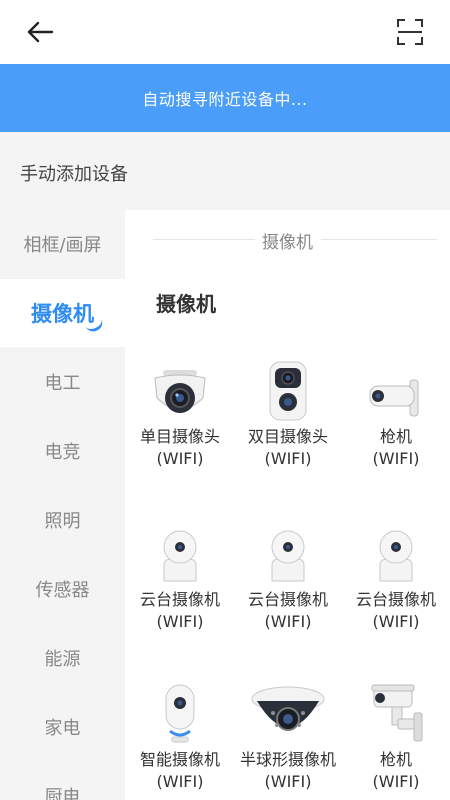  What do you see at coordinates (225, 171) in the screenshot?
I see `manual-add-row: 手动添加设备` at bounding box center [225, 171].